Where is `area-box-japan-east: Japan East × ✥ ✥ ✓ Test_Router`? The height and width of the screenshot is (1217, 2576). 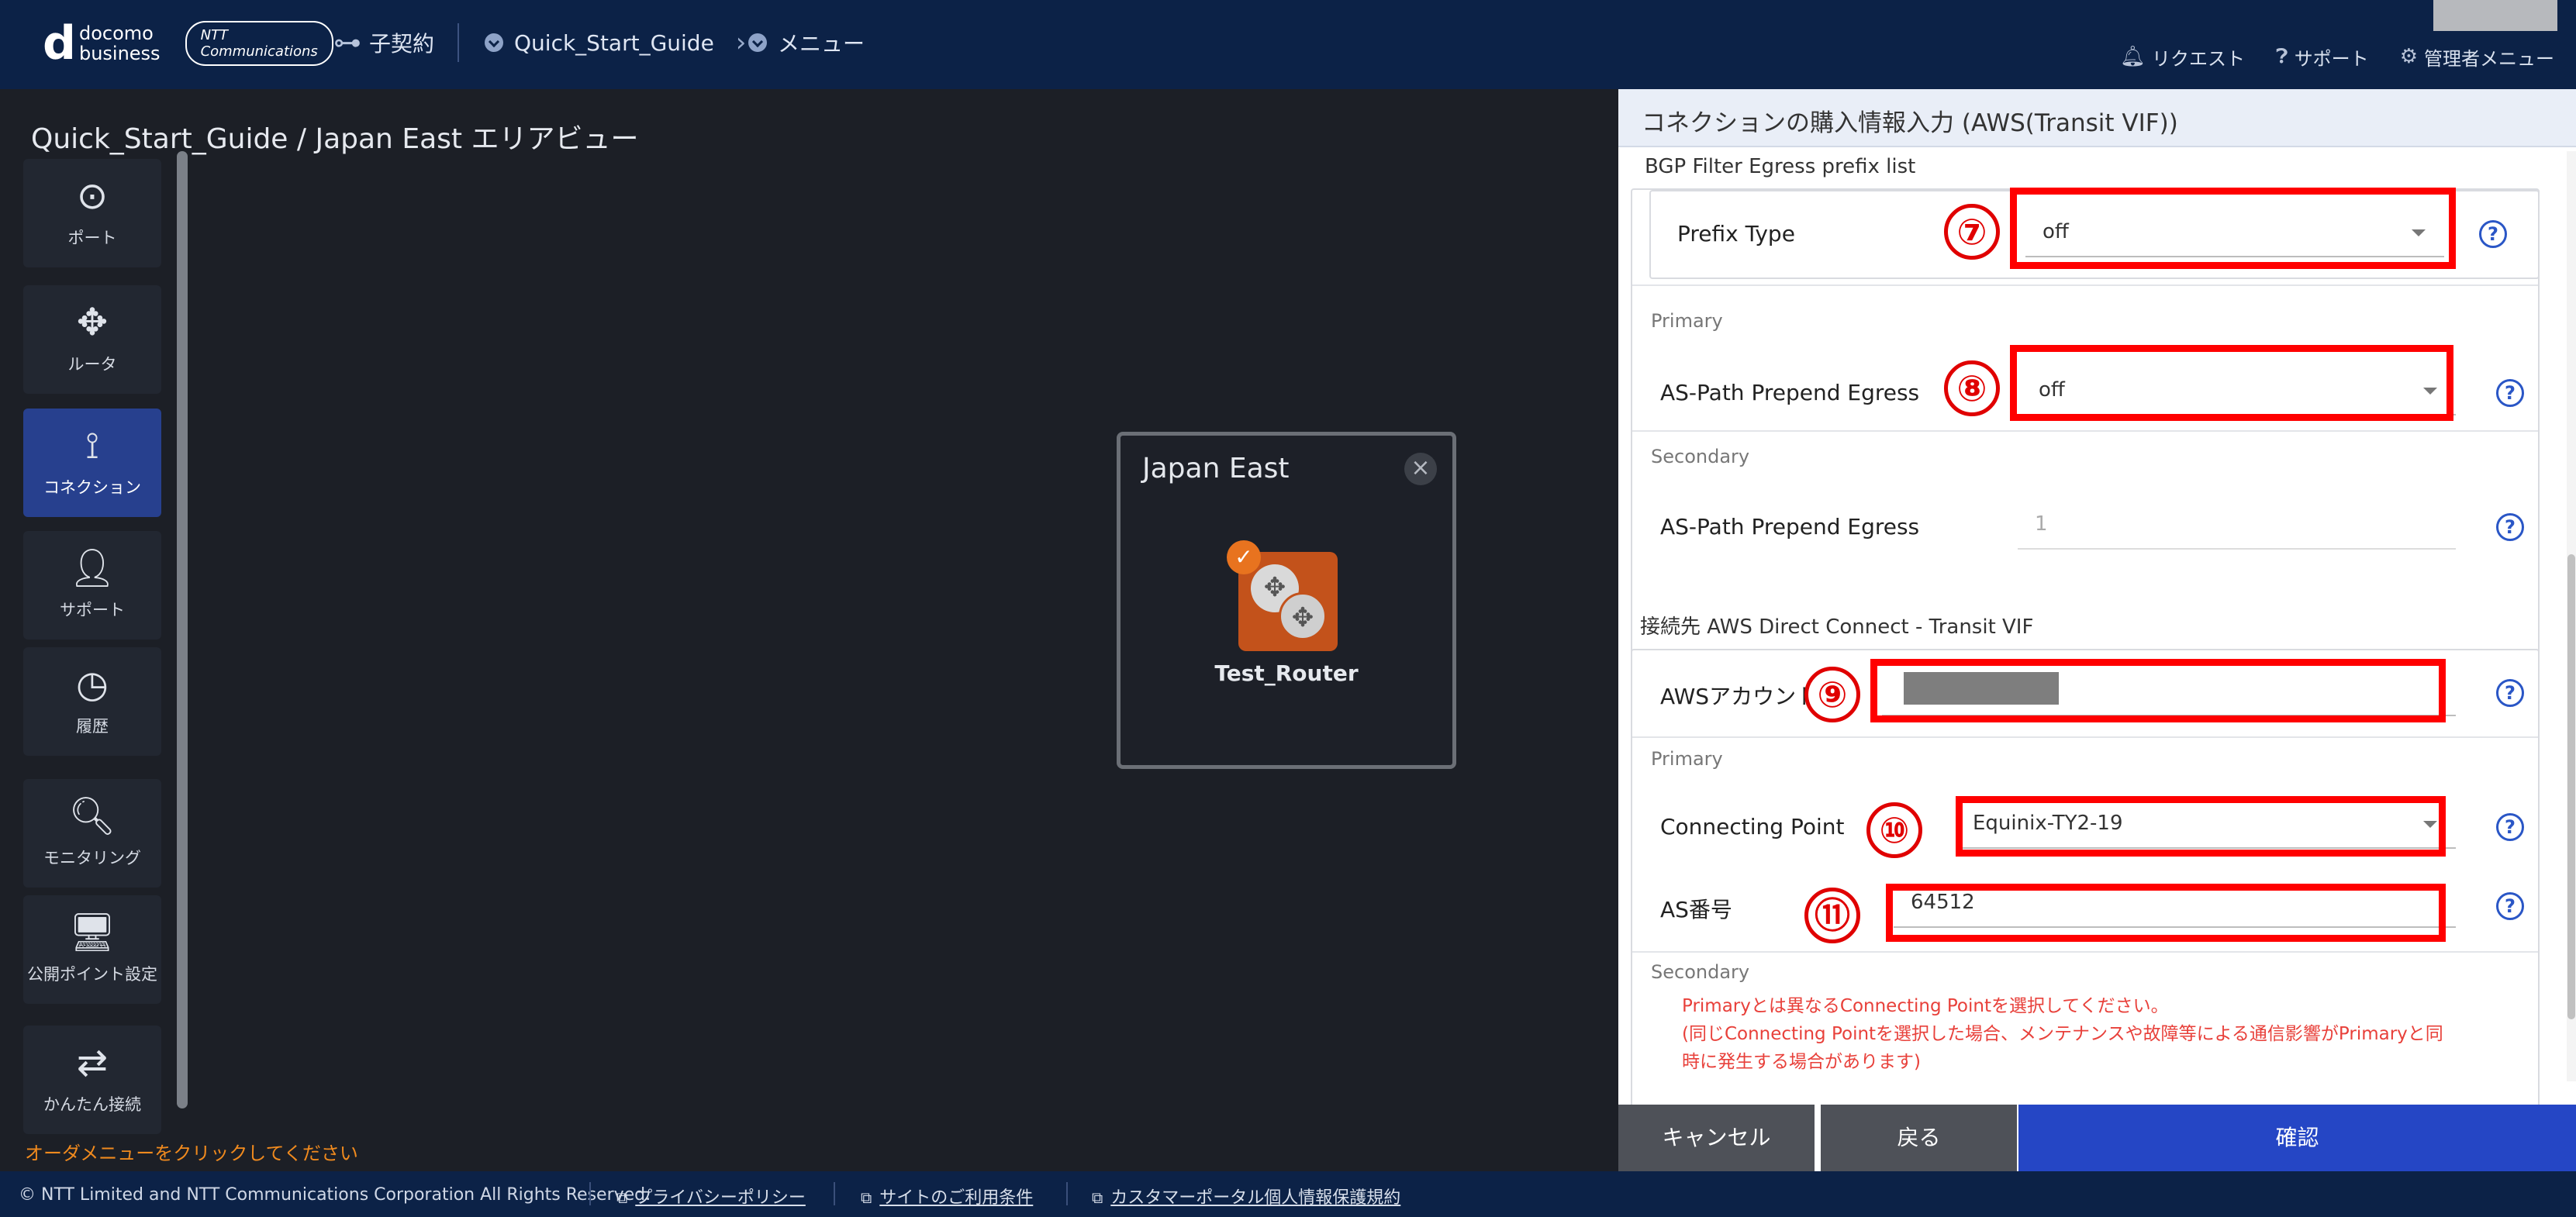
area-box-japan-east: Japan East × ✥ ✥ ✓ Test_Router is located at coordinates (1287, 600).